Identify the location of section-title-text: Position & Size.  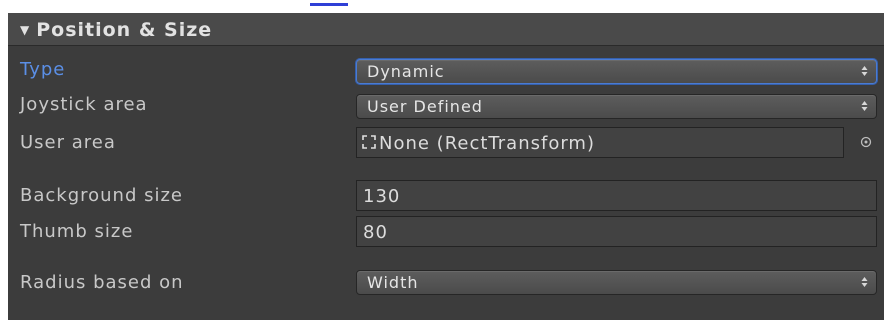
(124, 30).